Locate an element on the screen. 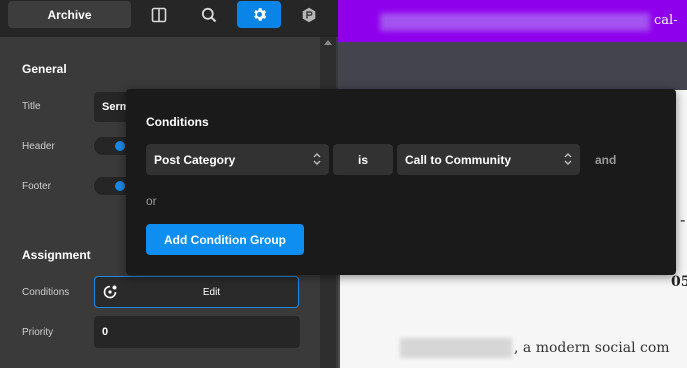 This screenshot has height=368, width=687. or-separator: or is located at coordinates (151, 201).